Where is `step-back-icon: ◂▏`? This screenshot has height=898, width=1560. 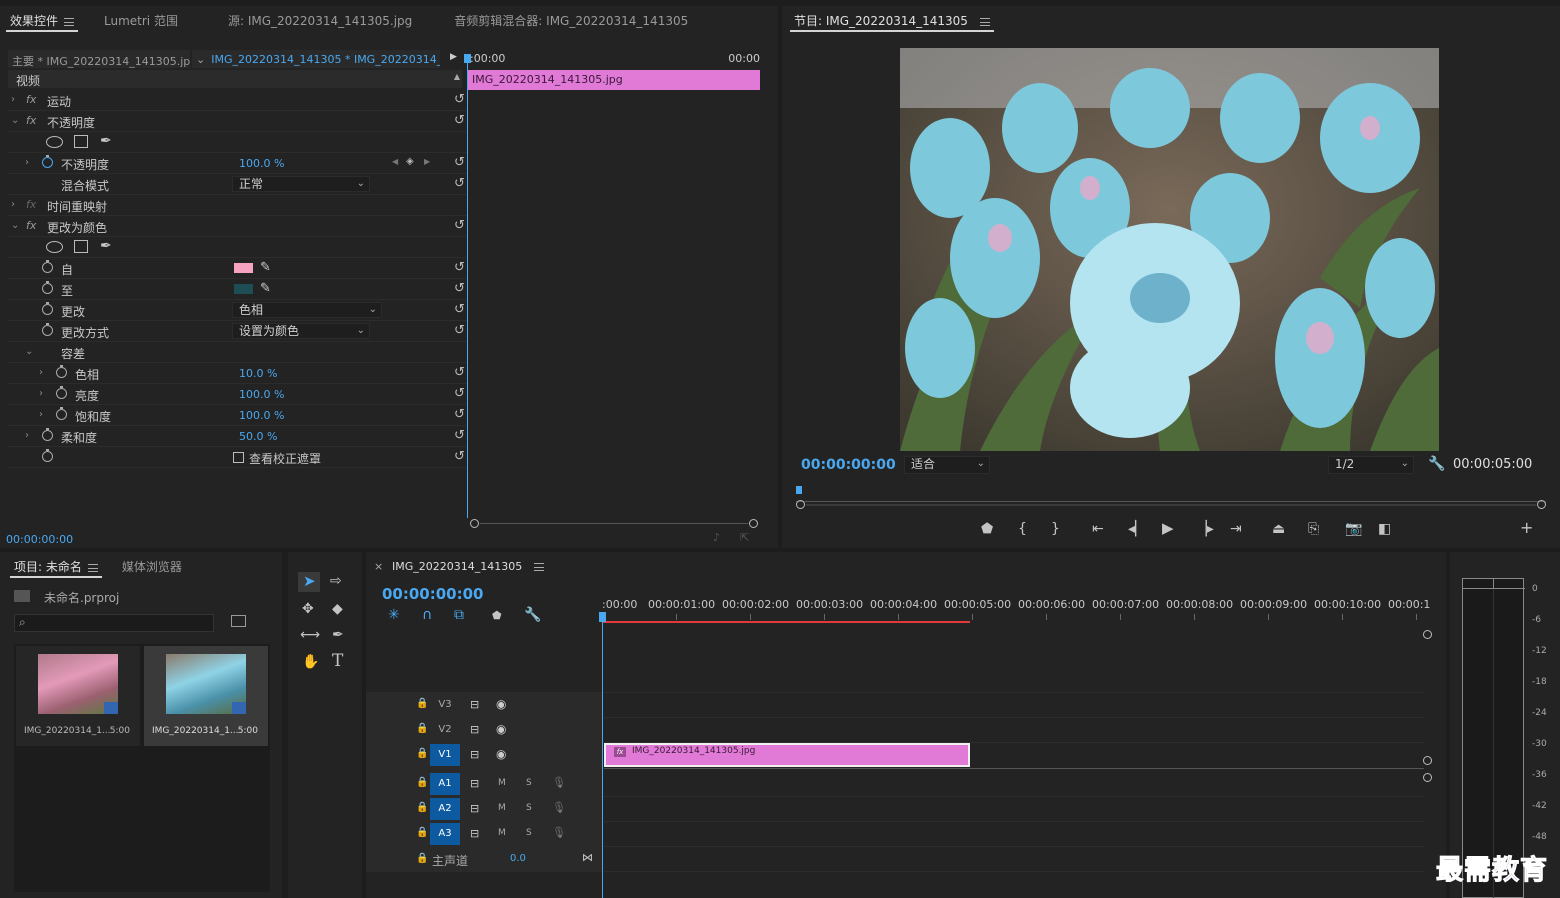
step-back-icon: ◂▏ is located at coordinates (1137, 529).